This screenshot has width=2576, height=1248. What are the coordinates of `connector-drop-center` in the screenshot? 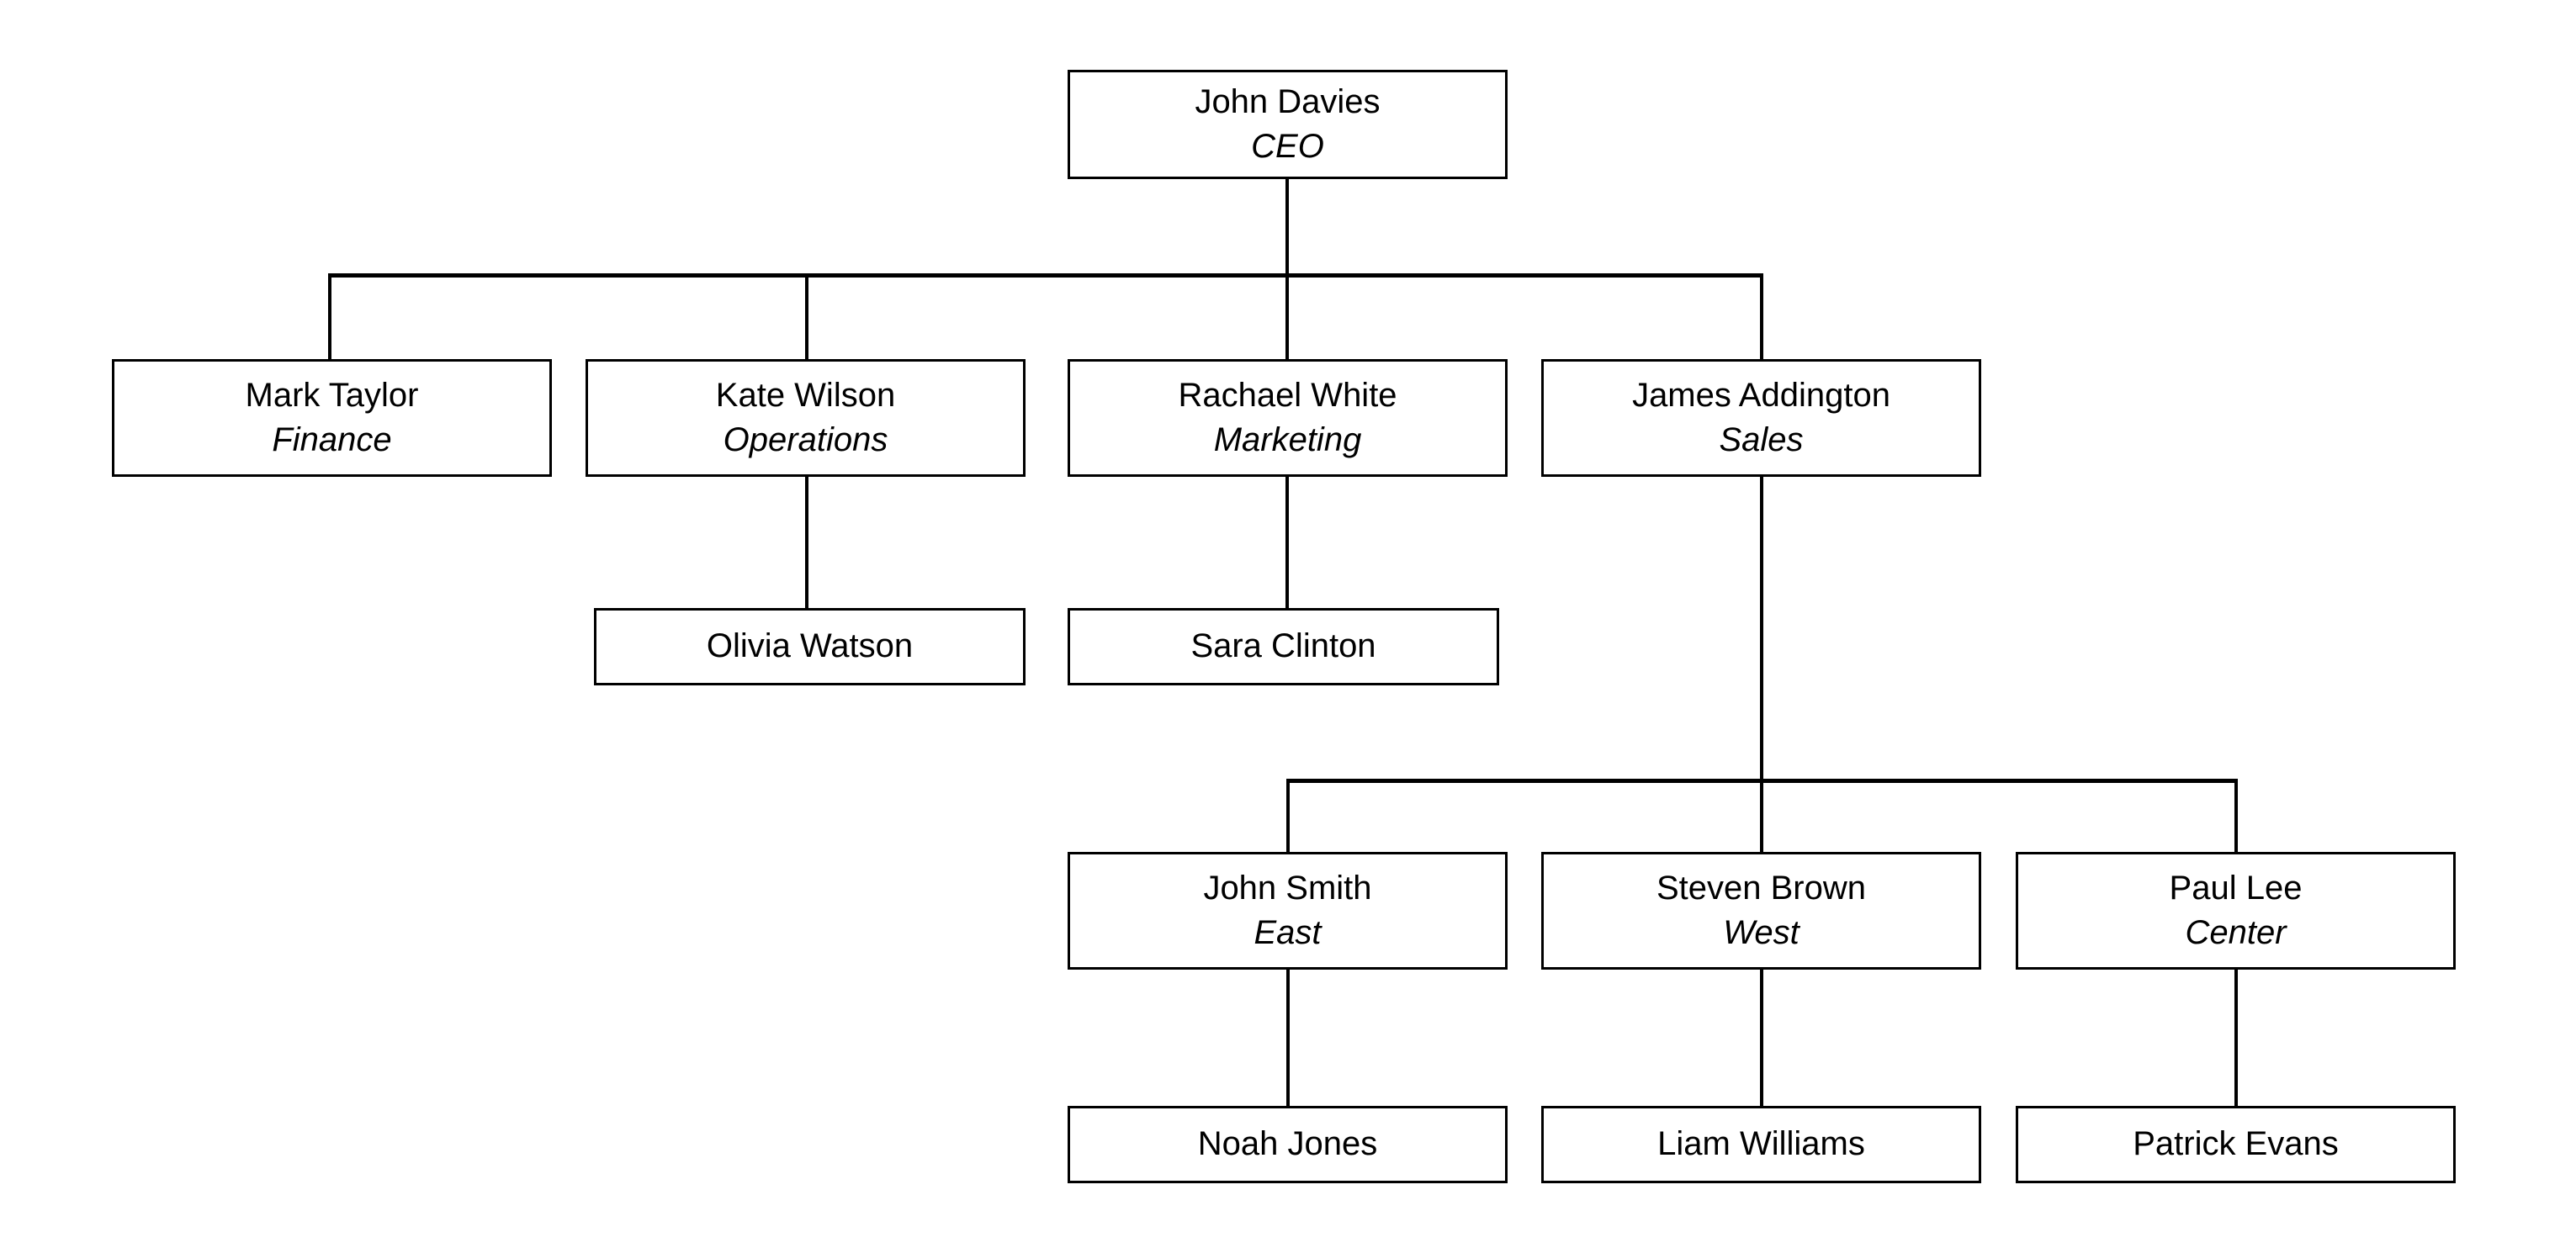 It's located at (2236, 815).